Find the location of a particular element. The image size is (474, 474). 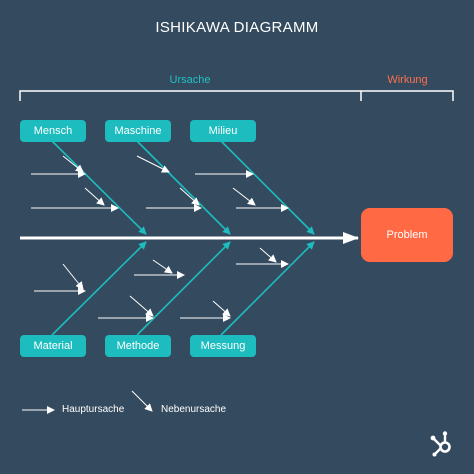

category-messung: Messung is located at coordinates (223, 346).